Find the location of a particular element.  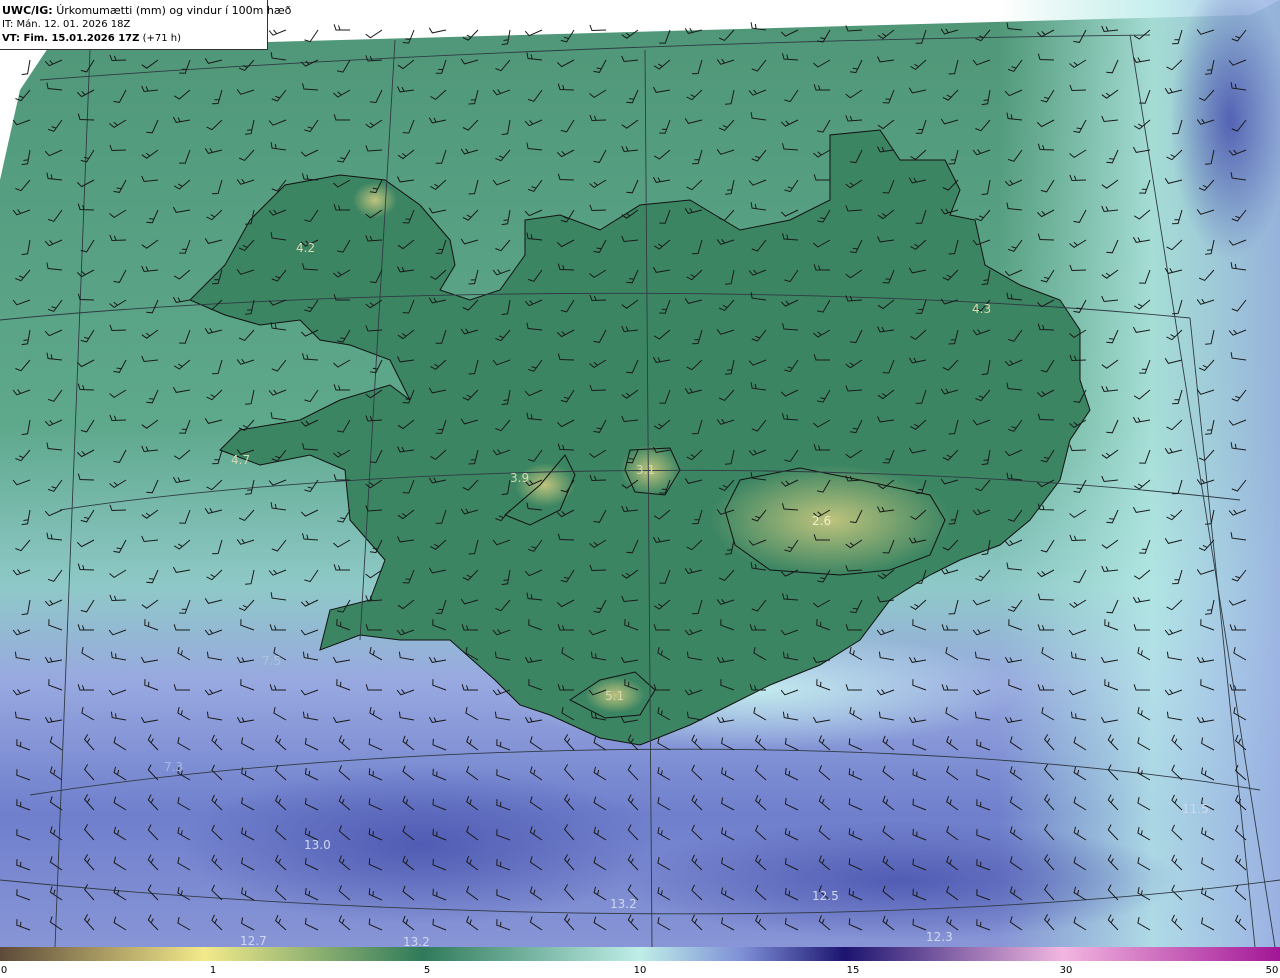

glacier-langjokull is located at coordinates (545, 485).